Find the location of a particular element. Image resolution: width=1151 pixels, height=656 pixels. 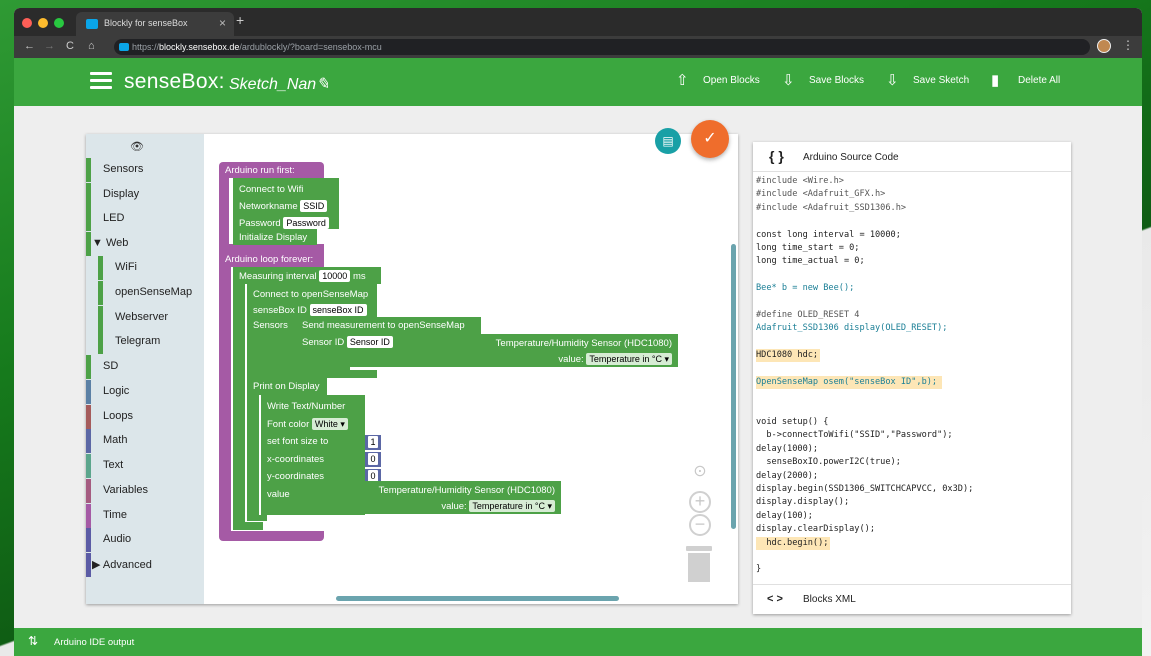

upload-icon: ⇧ is located at coordinates (682, 80).